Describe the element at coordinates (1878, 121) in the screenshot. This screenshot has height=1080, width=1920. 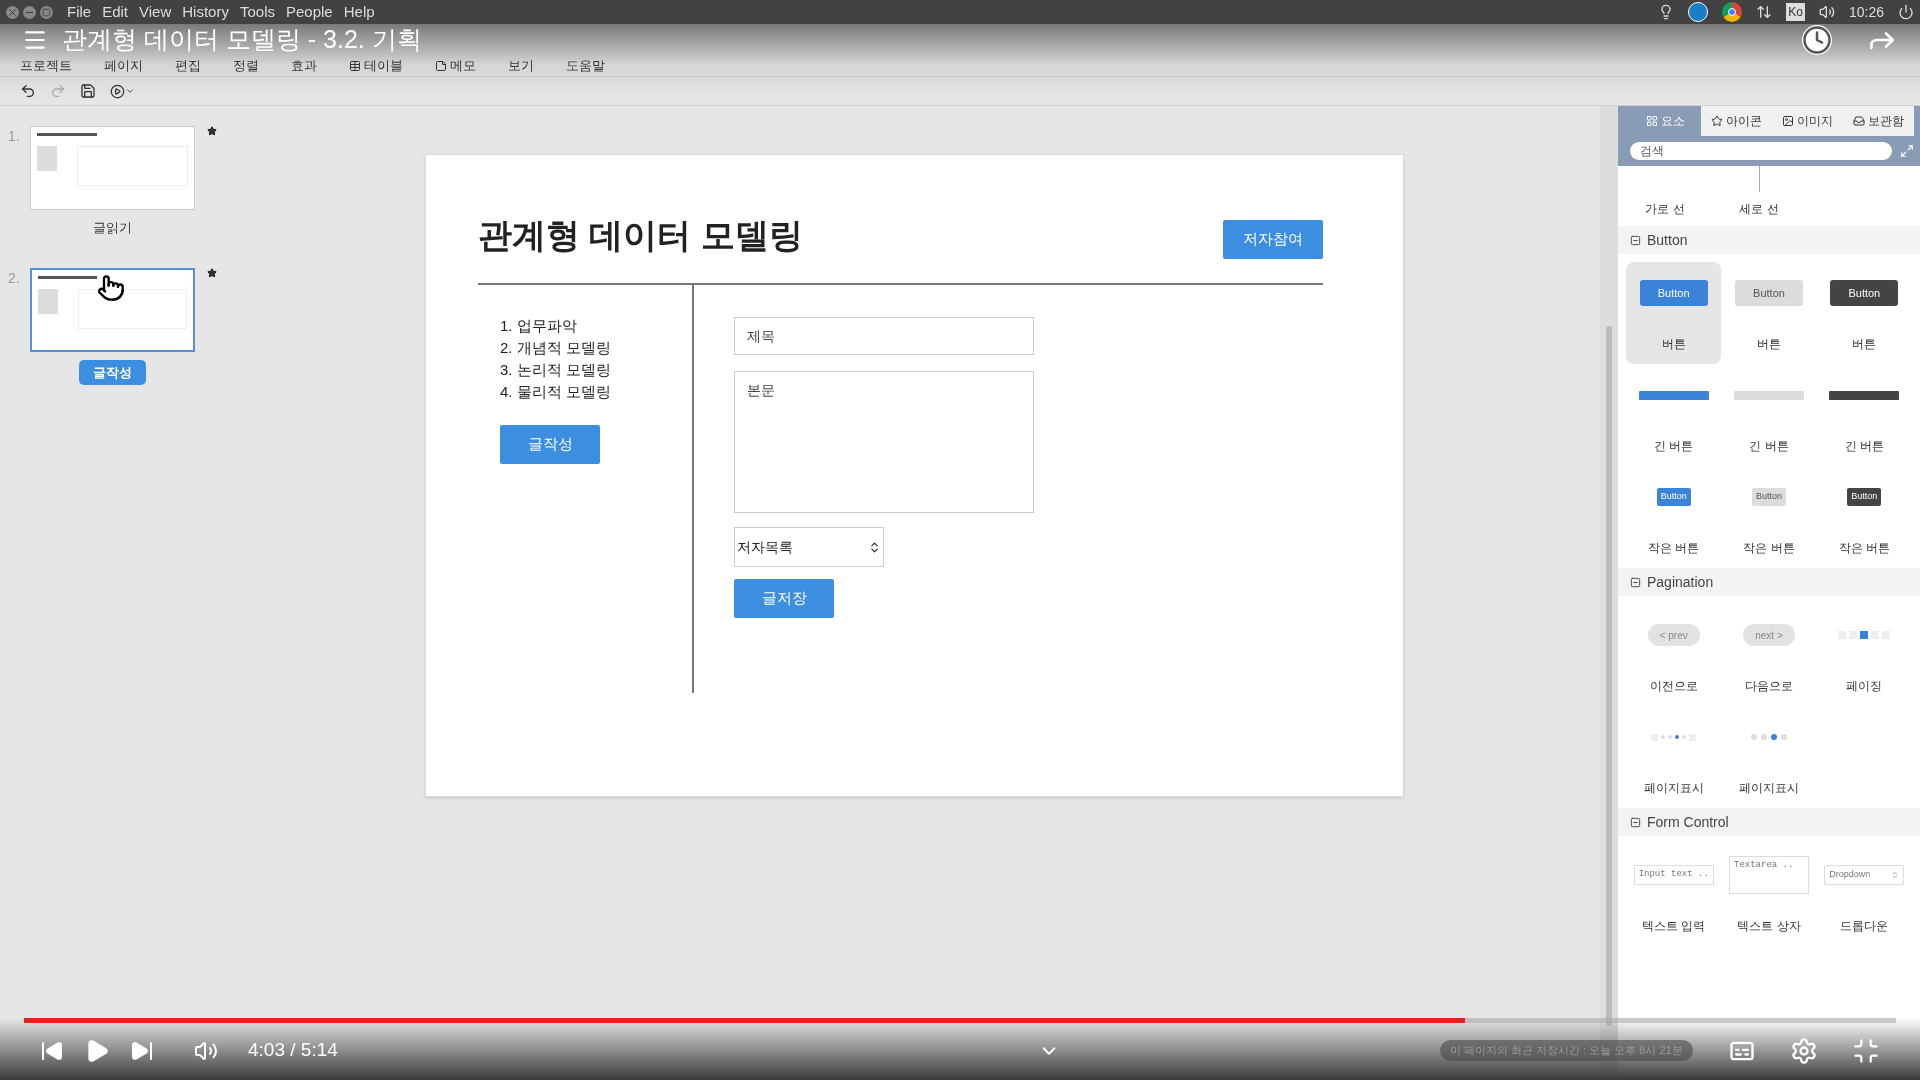
I see `palette-tab: 보관함` at that location.